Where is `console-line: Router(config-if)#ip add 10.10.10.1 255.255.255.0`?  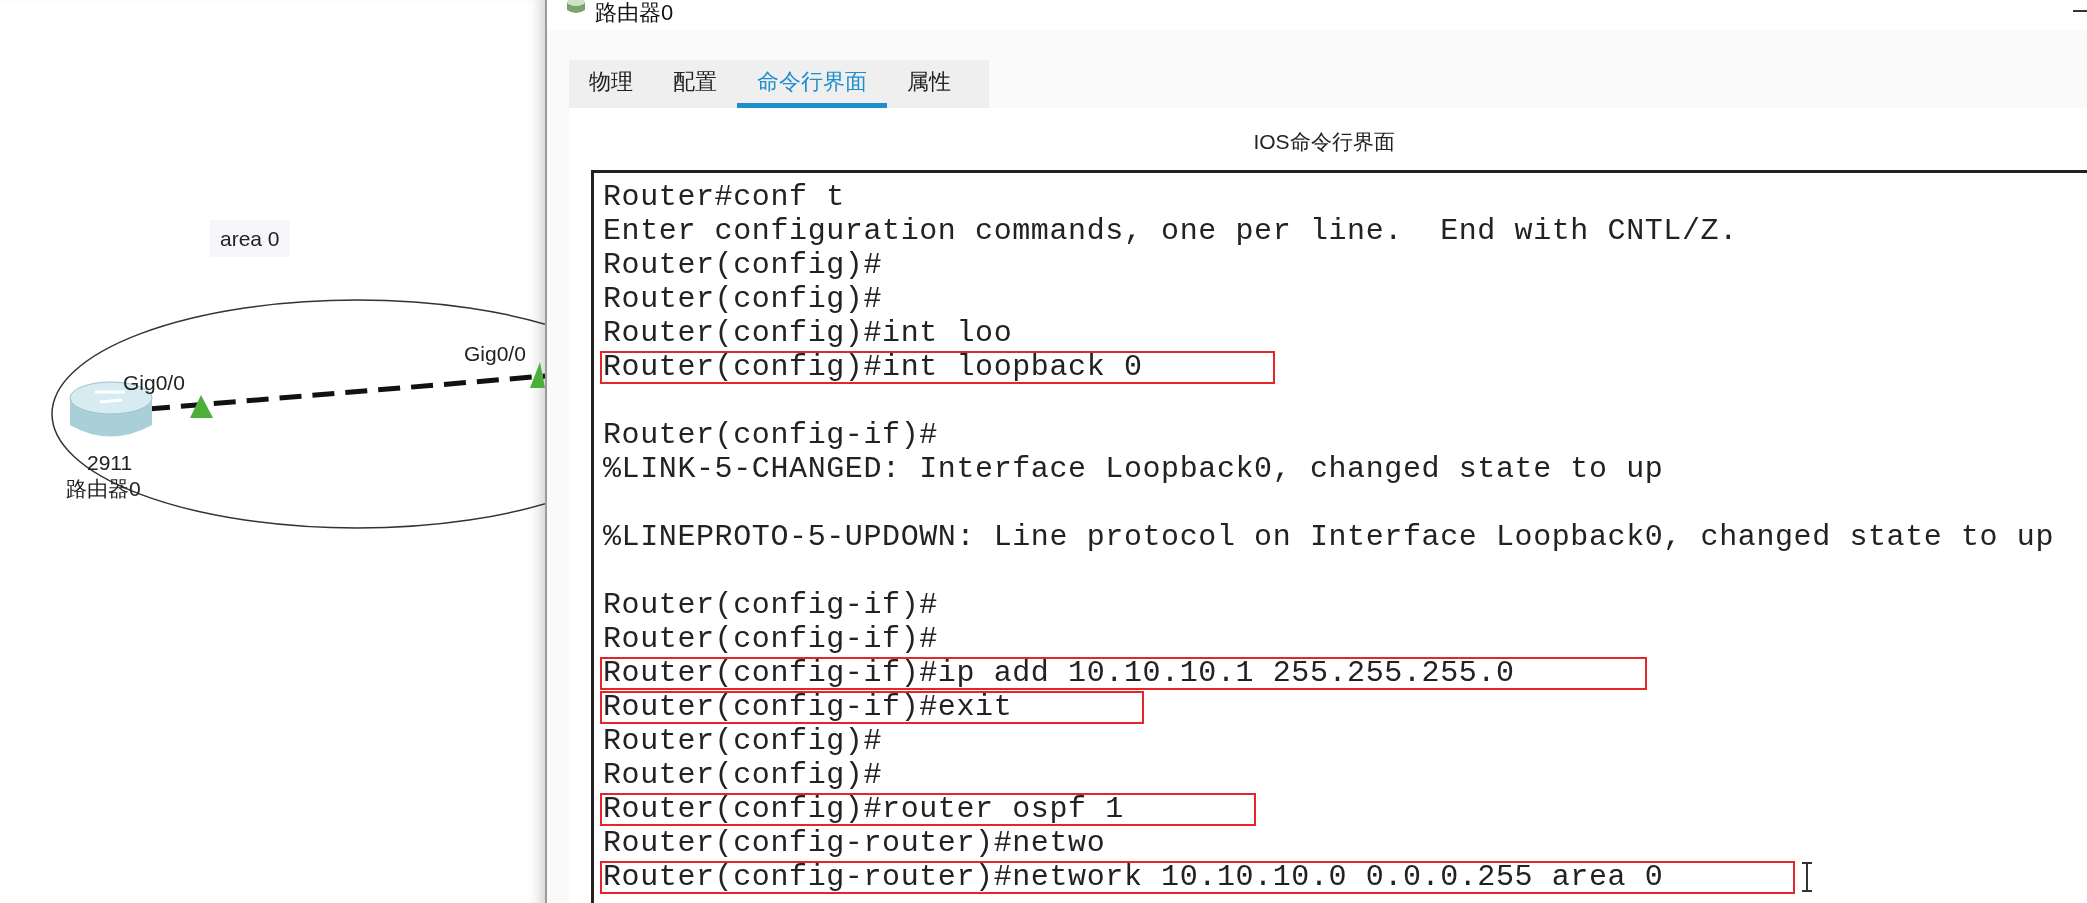 console-line: Router(config-if)#ip add 10.10.10.1 255.255.255.0 is located at coordinates (1123, 673).